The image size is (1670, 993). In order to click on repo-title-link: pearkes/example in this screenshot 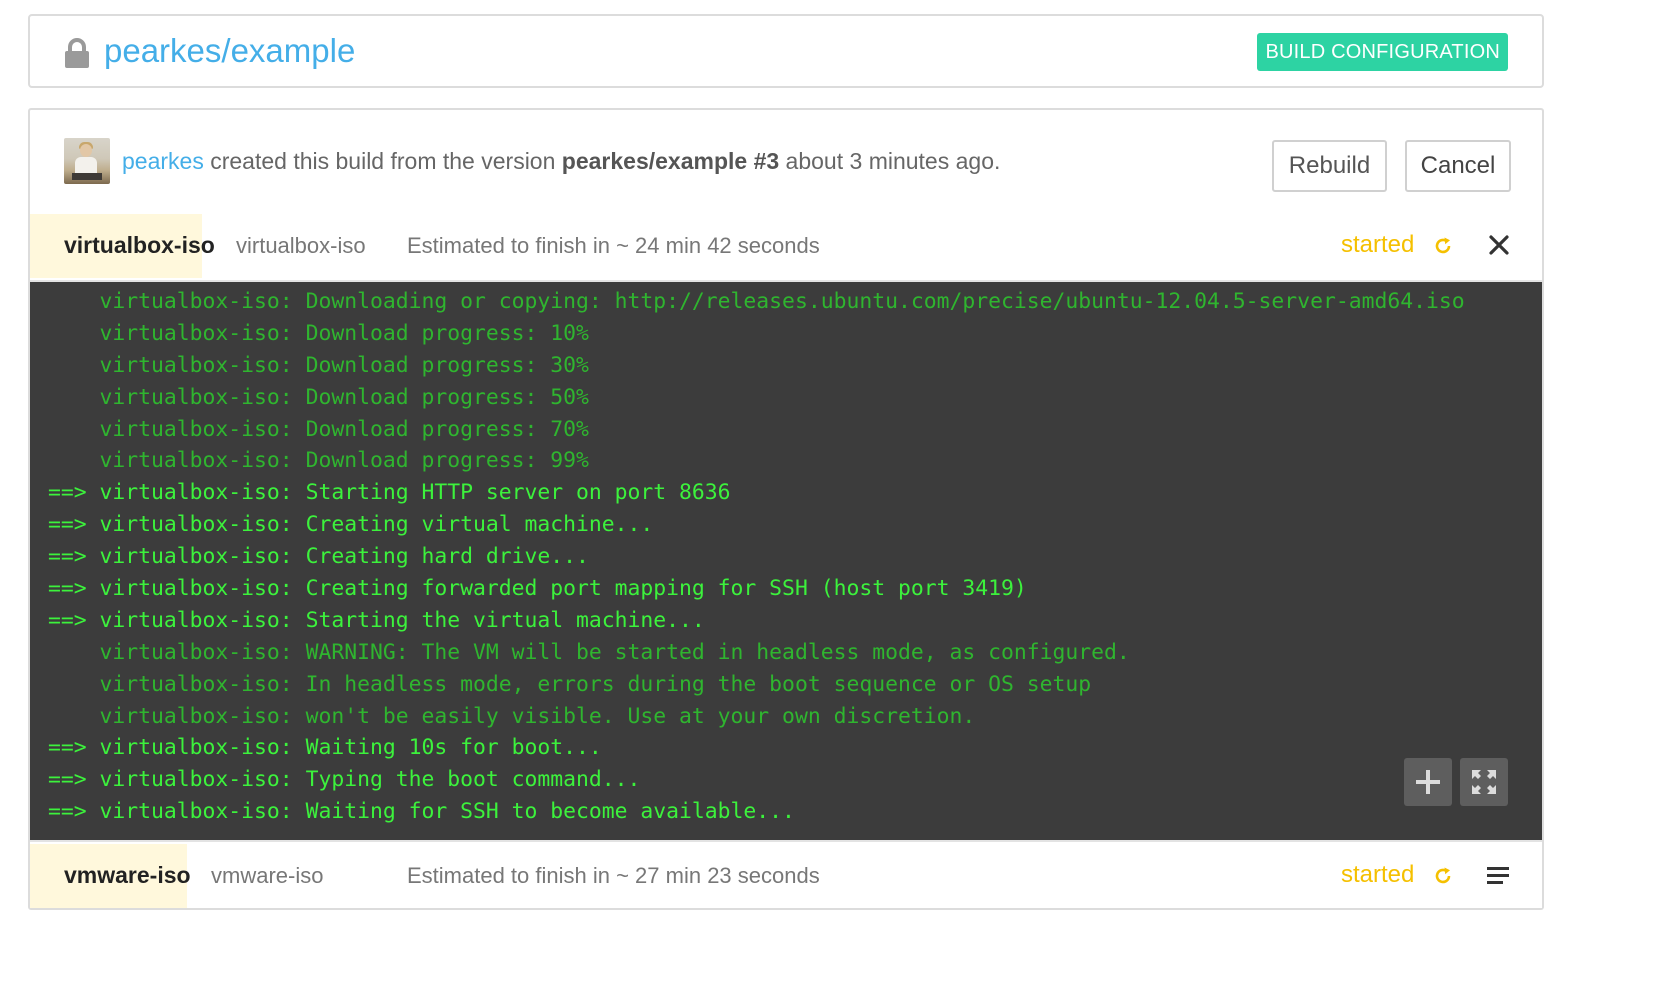, I will do `click(229, 51)`.